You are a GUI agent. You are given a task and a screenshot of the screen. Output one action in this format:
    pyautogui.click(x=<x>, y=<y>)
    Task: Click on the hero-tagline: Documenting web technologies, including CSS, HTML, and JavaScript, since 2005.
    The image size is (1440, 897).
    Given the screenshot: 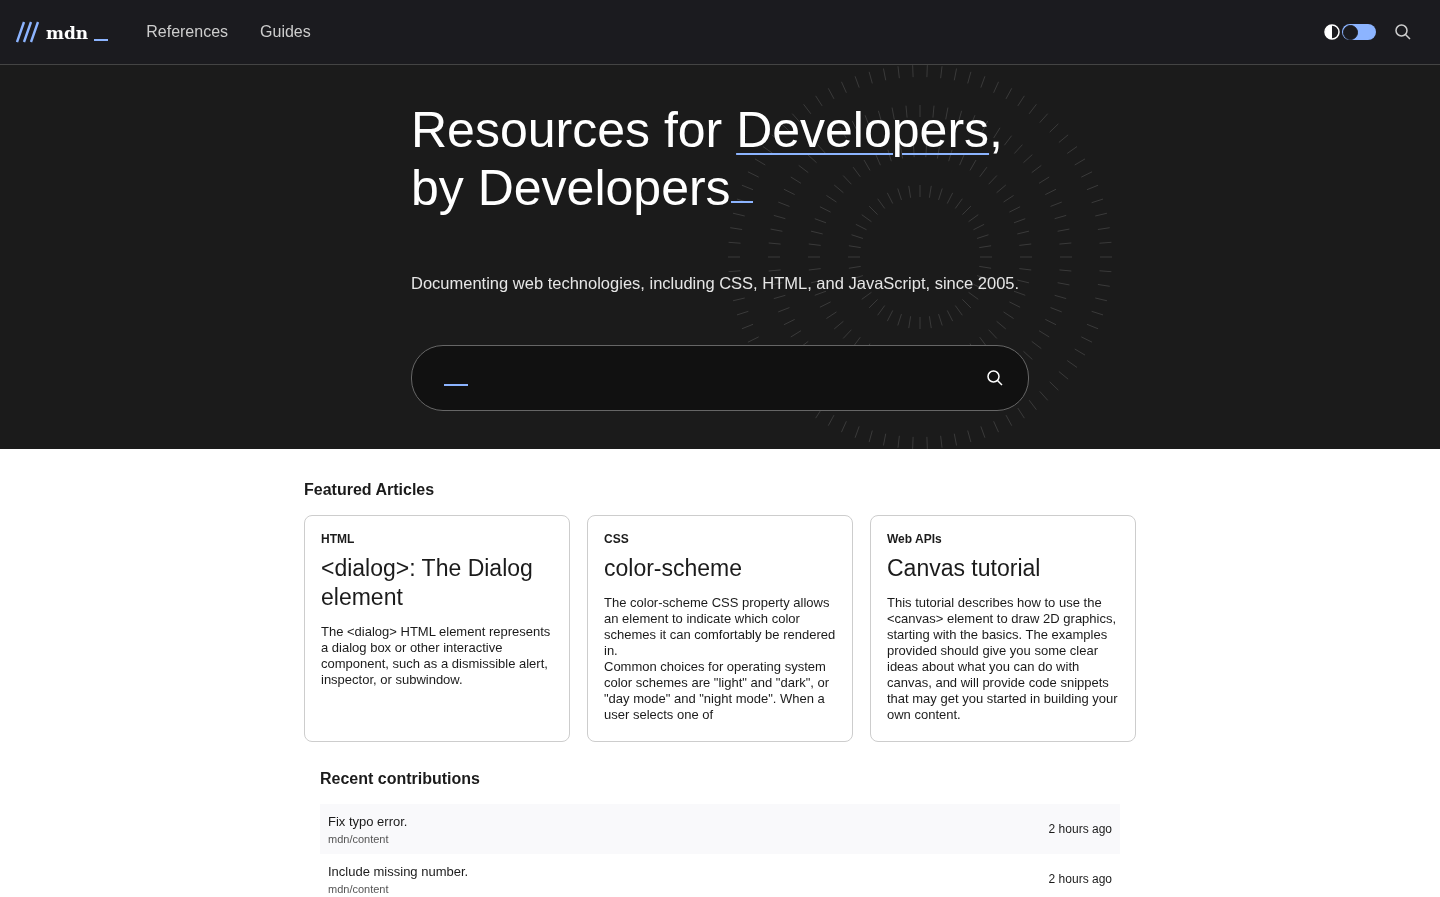 What is the action you would take?
    pyautogui.click(x=715, y=283)
    